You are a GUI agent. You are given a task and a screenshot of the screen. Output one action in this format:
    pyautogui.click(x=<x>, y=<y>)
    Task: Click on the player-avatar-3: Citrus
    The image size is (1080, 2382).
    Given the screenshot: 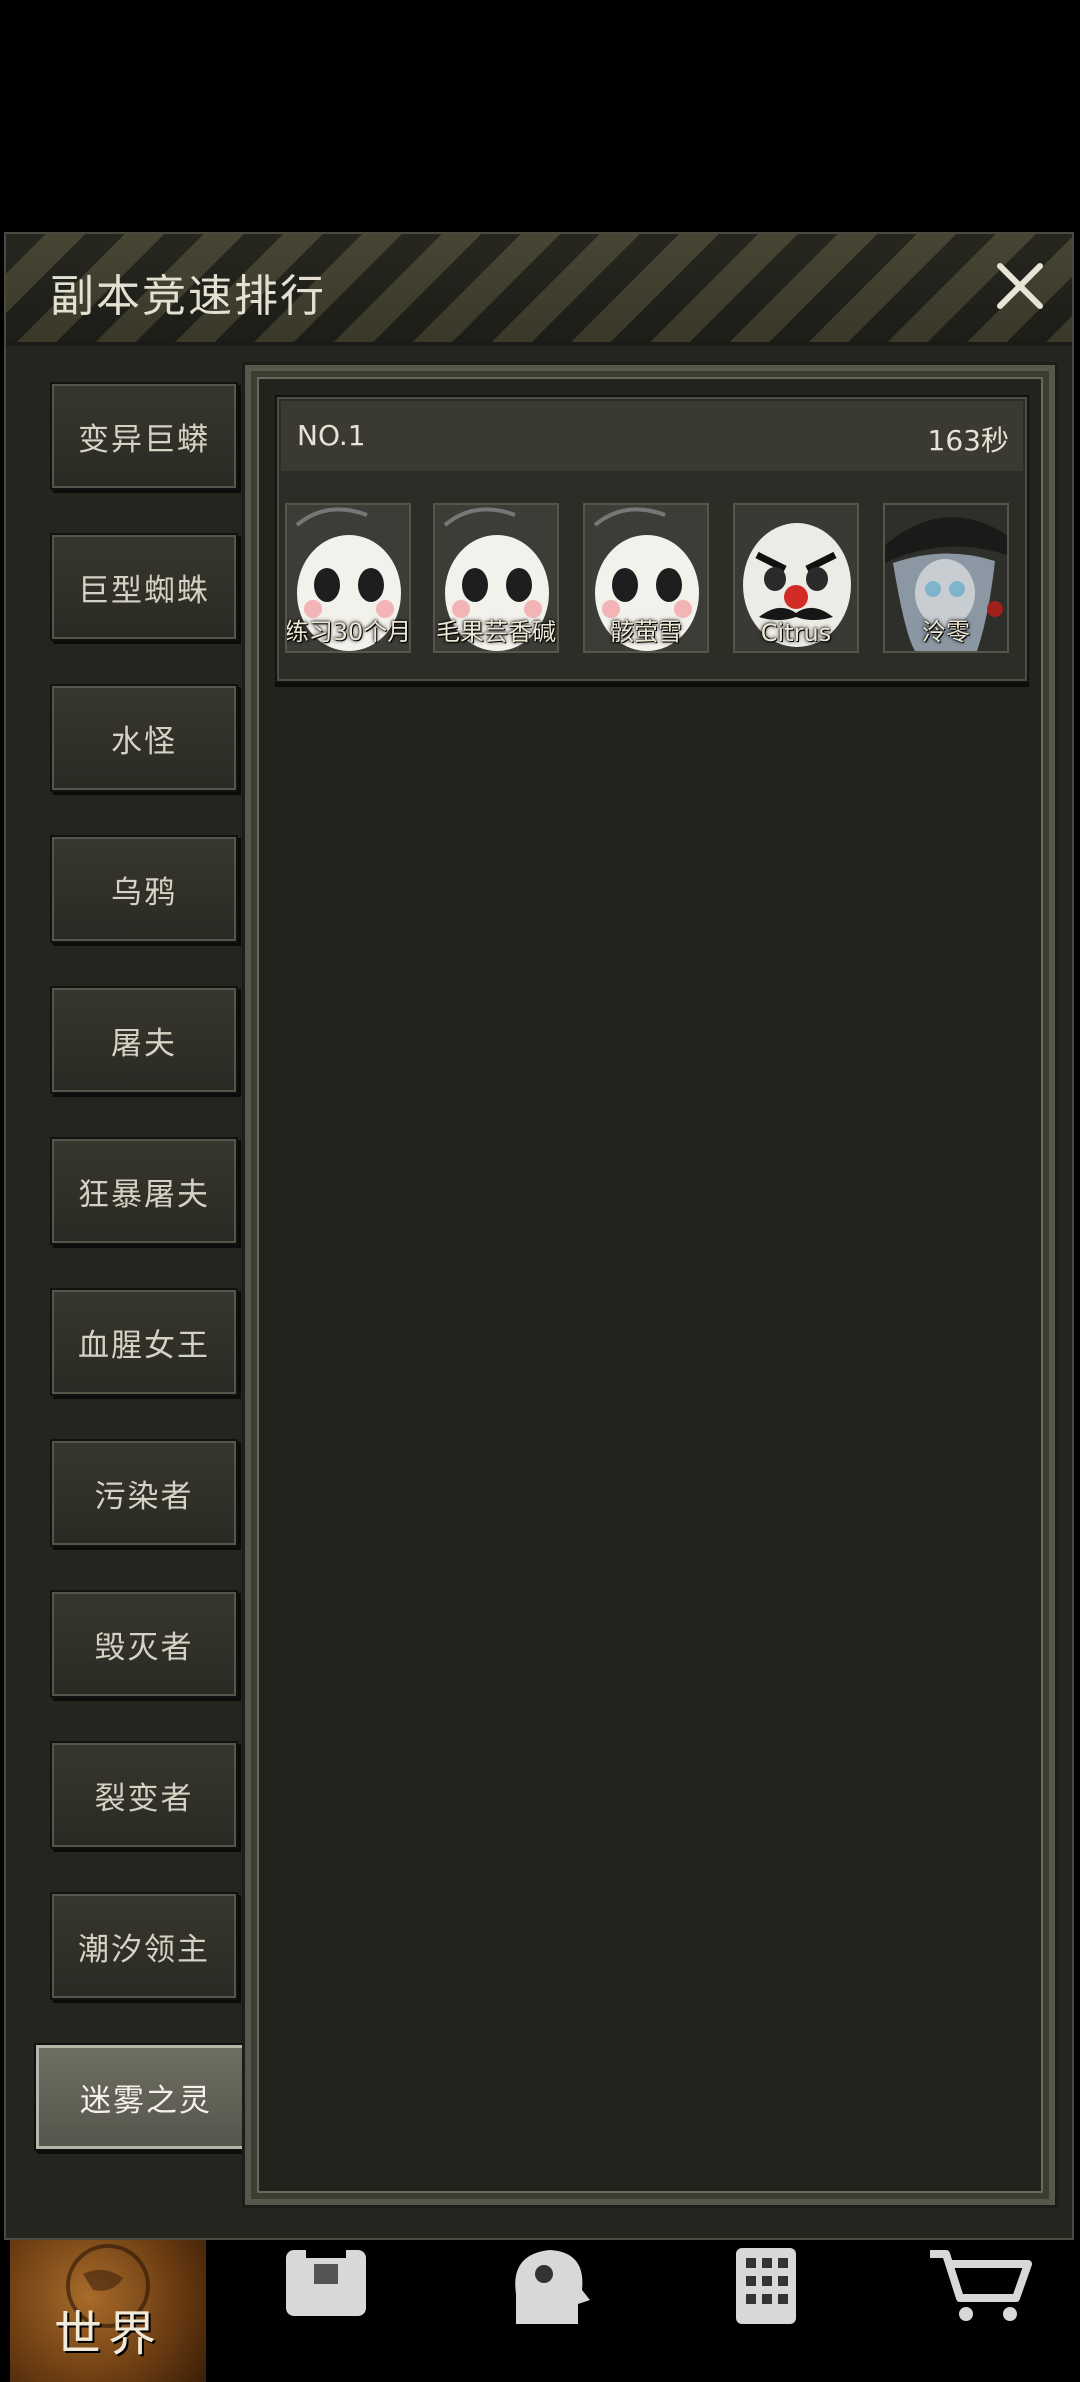 What is the action you would take?
    pyautogui.click(x=796, y=578)
    